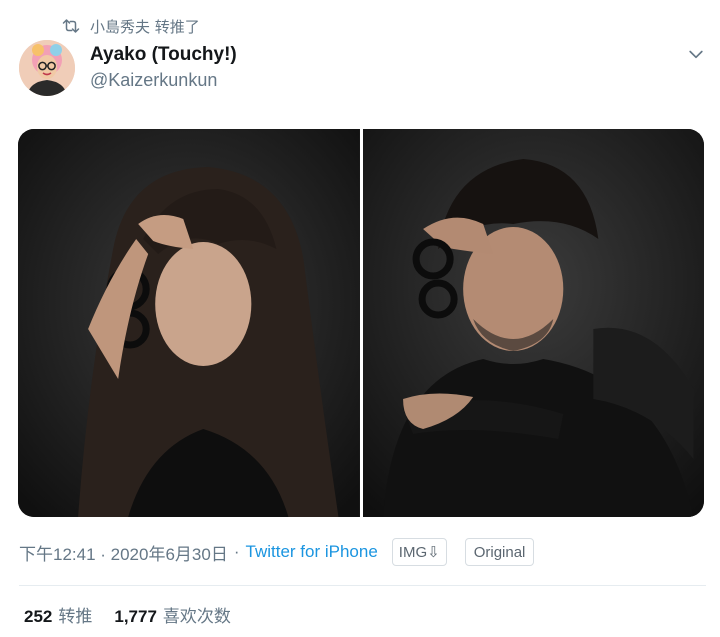  I want to click on divider, so click(362, 585).